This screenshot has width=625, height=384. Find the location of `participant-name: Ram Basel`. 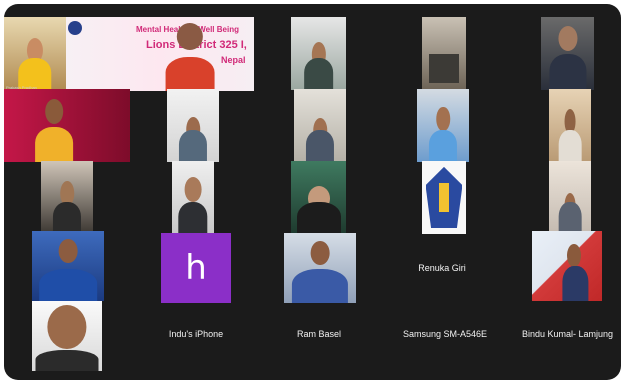

participant-name: Ram Basel is located at coordinates (318, 334).